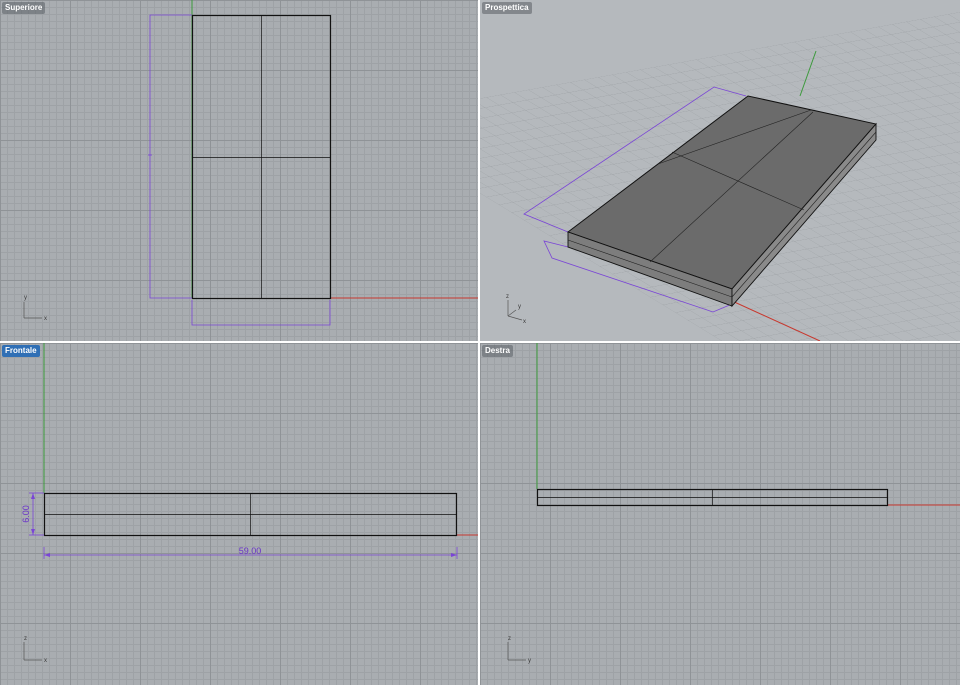  Describe the element at coordinates (21, 351) in the screenshot. I see `viewport-title-front: Frontale` at that location.